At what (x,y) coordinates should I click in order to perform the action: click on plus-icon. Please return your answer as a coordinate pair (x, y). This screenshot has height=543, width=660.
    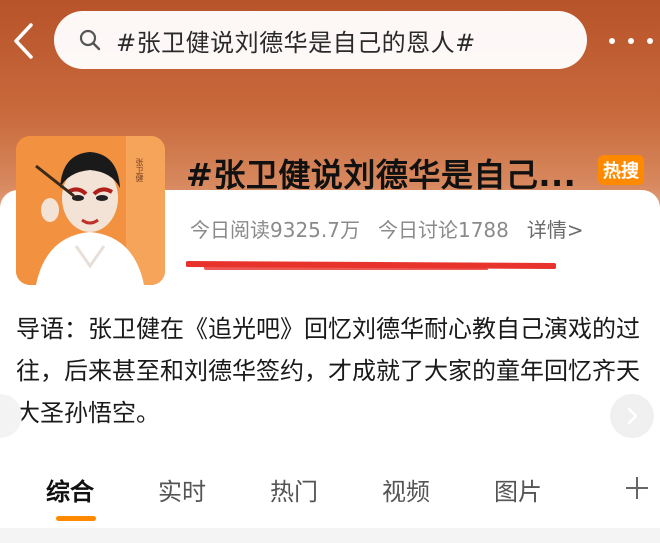
    Looking at the image, I should click on (637, 488).